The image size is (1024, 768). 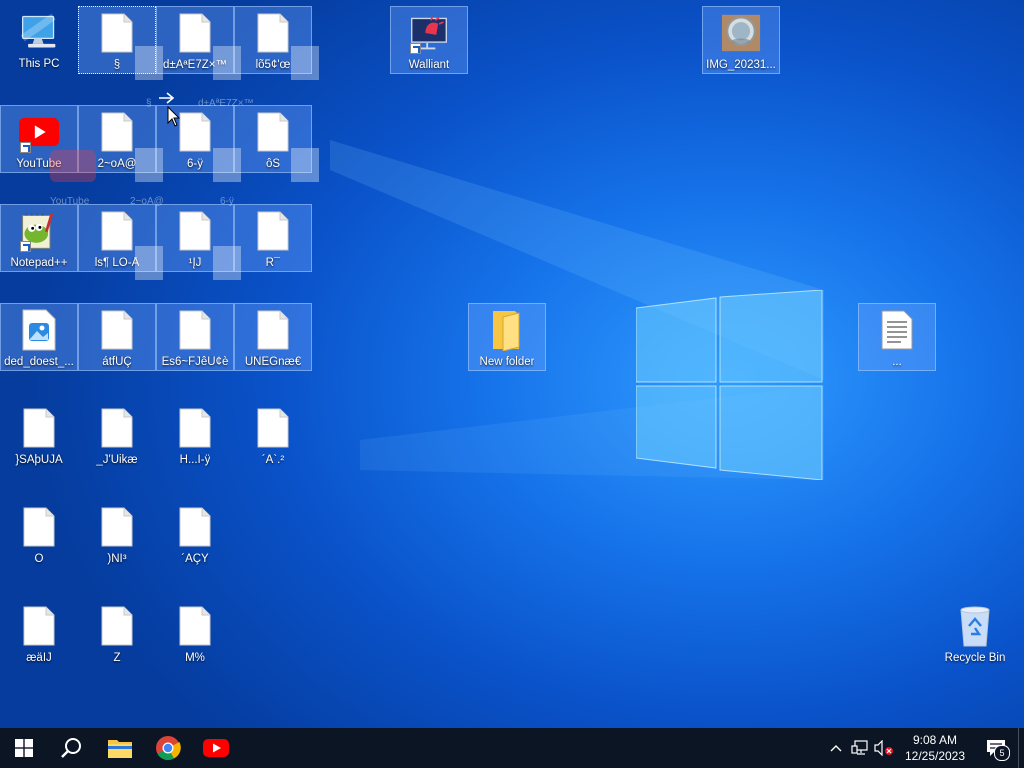 What do you see at coordinates (39, 330) in the screenshot?
I see `image-file-icon` at bounding box center [39, 330].